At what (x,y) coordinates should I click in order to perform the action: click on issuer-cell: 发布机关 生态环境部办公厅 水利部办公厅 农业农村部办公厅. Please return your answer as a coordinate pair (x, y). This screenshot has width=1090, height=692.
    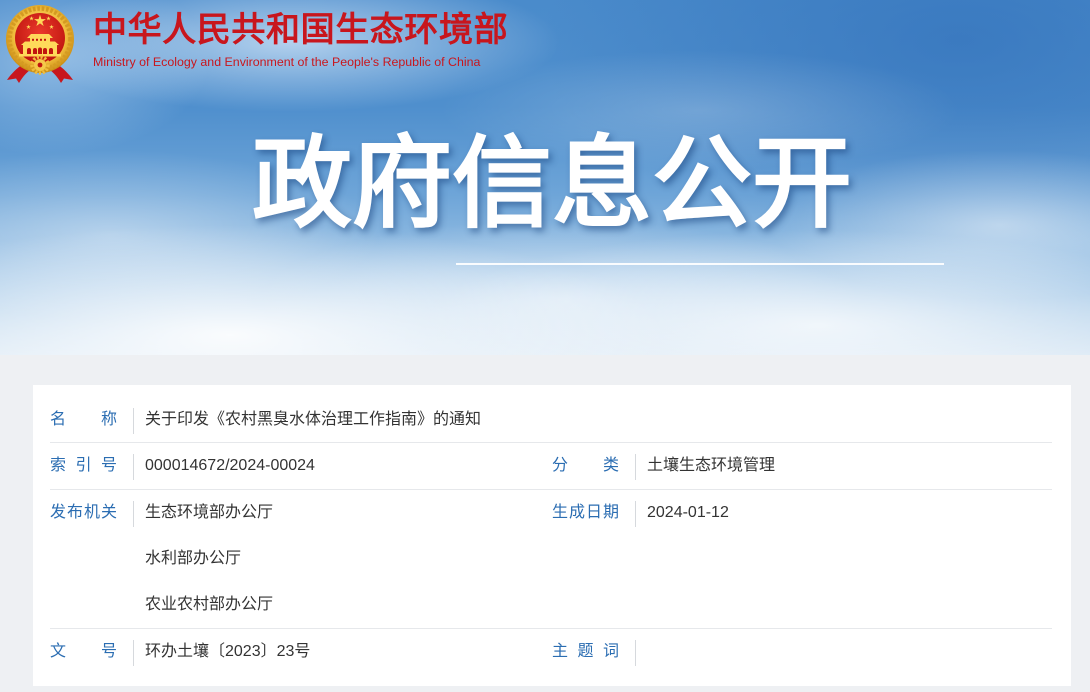
    Looking at the image, I should click on (301, 559).